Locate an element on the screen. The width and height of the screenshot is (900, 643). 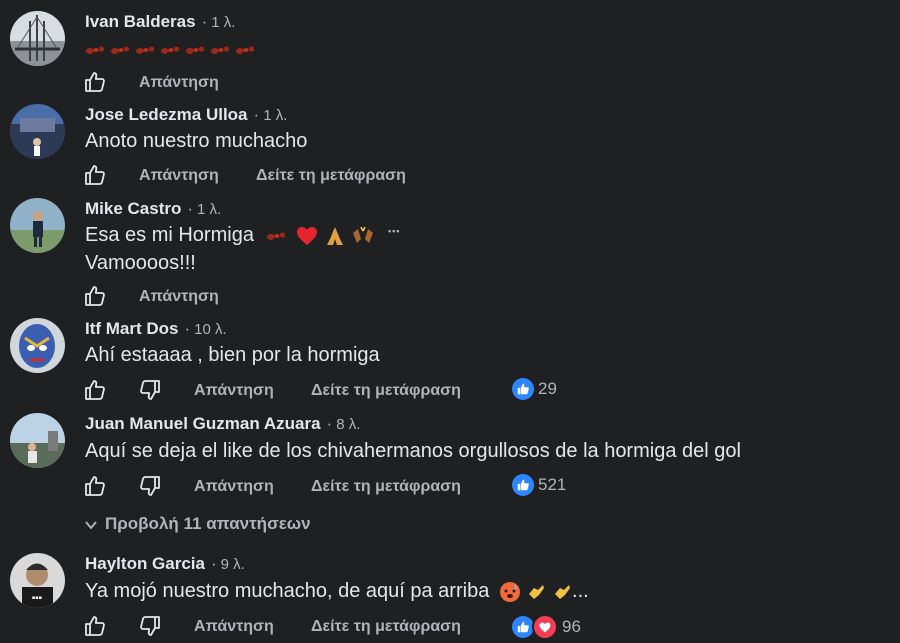
reaction-count: 521 is located at coordinates (552, 484).